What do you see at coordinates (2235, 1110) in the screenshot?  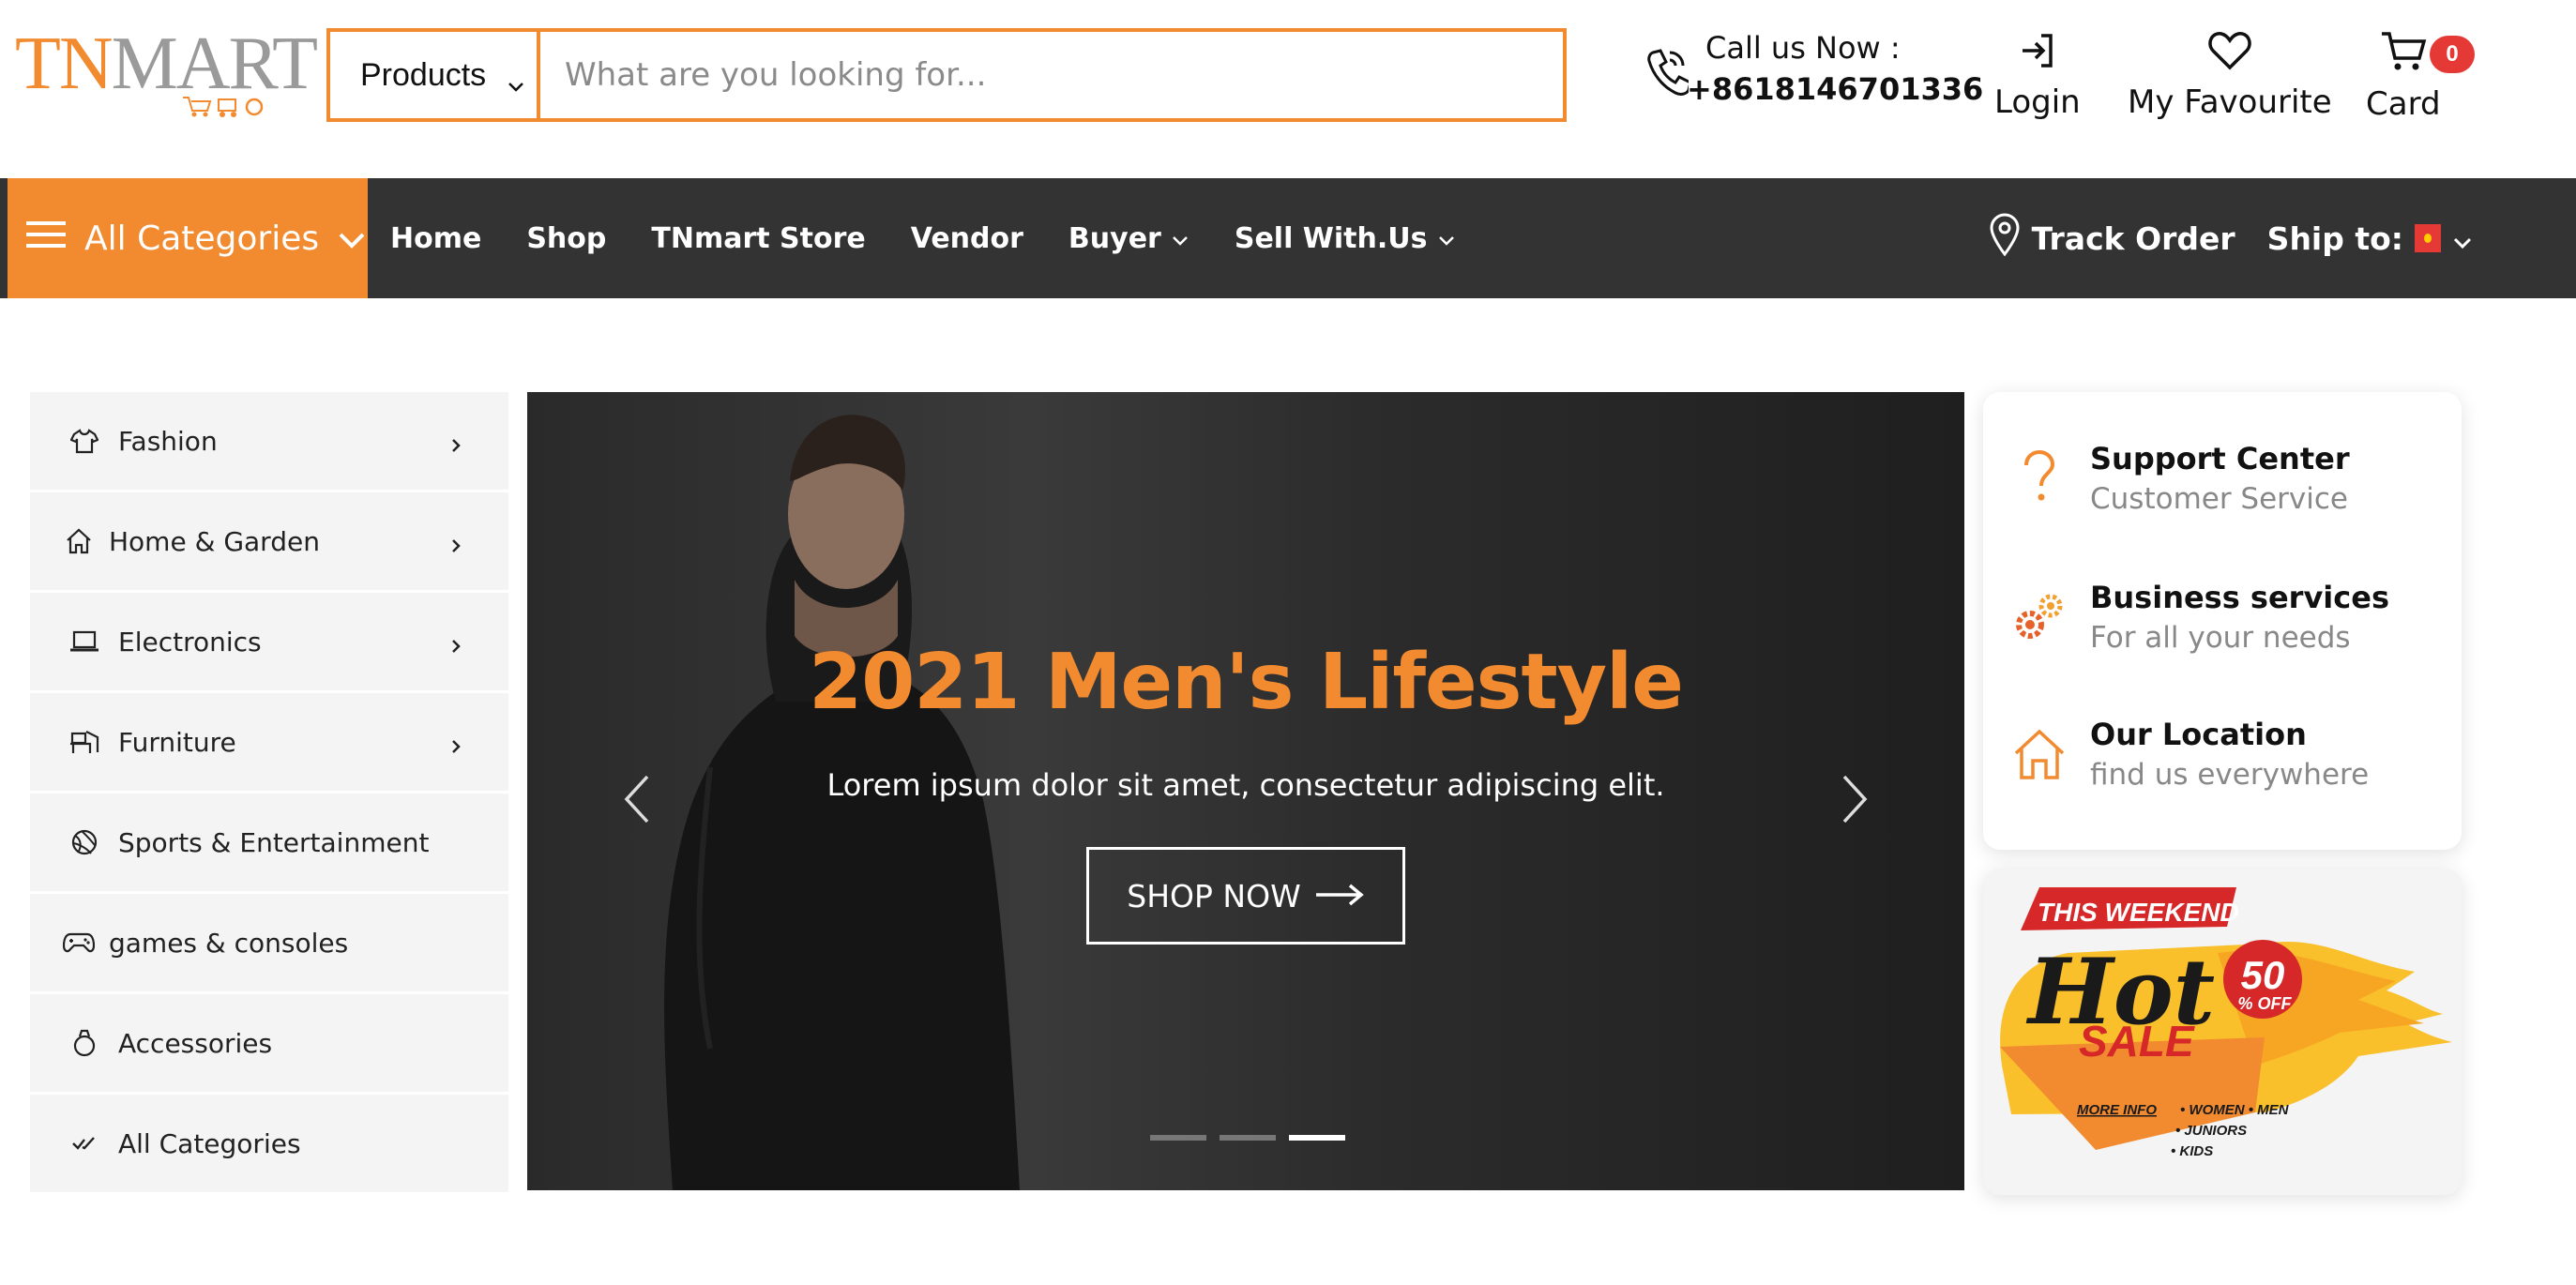 I see `promo-bullet: • WOMEN • MEN` at bounding box center [2235, 1110].